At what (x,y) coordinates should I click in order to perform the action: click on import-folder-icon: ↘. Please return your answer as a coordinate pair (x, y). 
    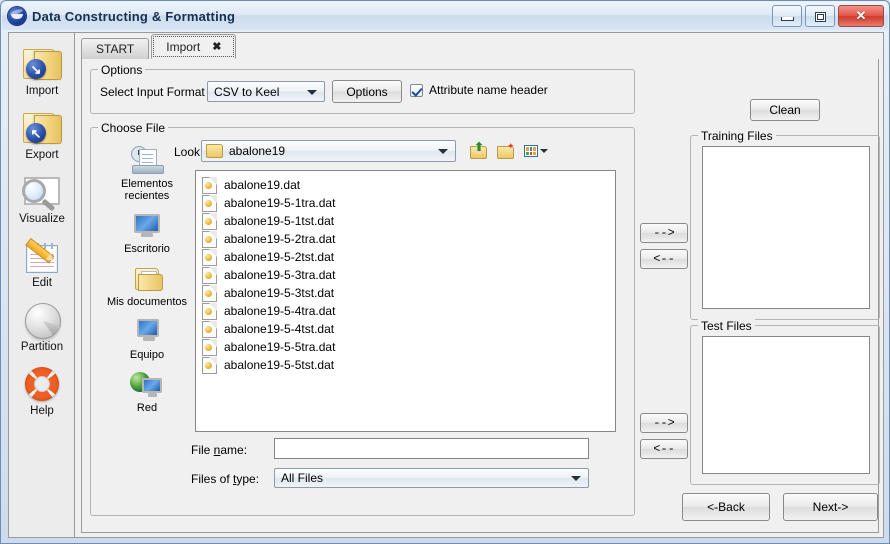
    Looking at the image, I should click on (42, 63).